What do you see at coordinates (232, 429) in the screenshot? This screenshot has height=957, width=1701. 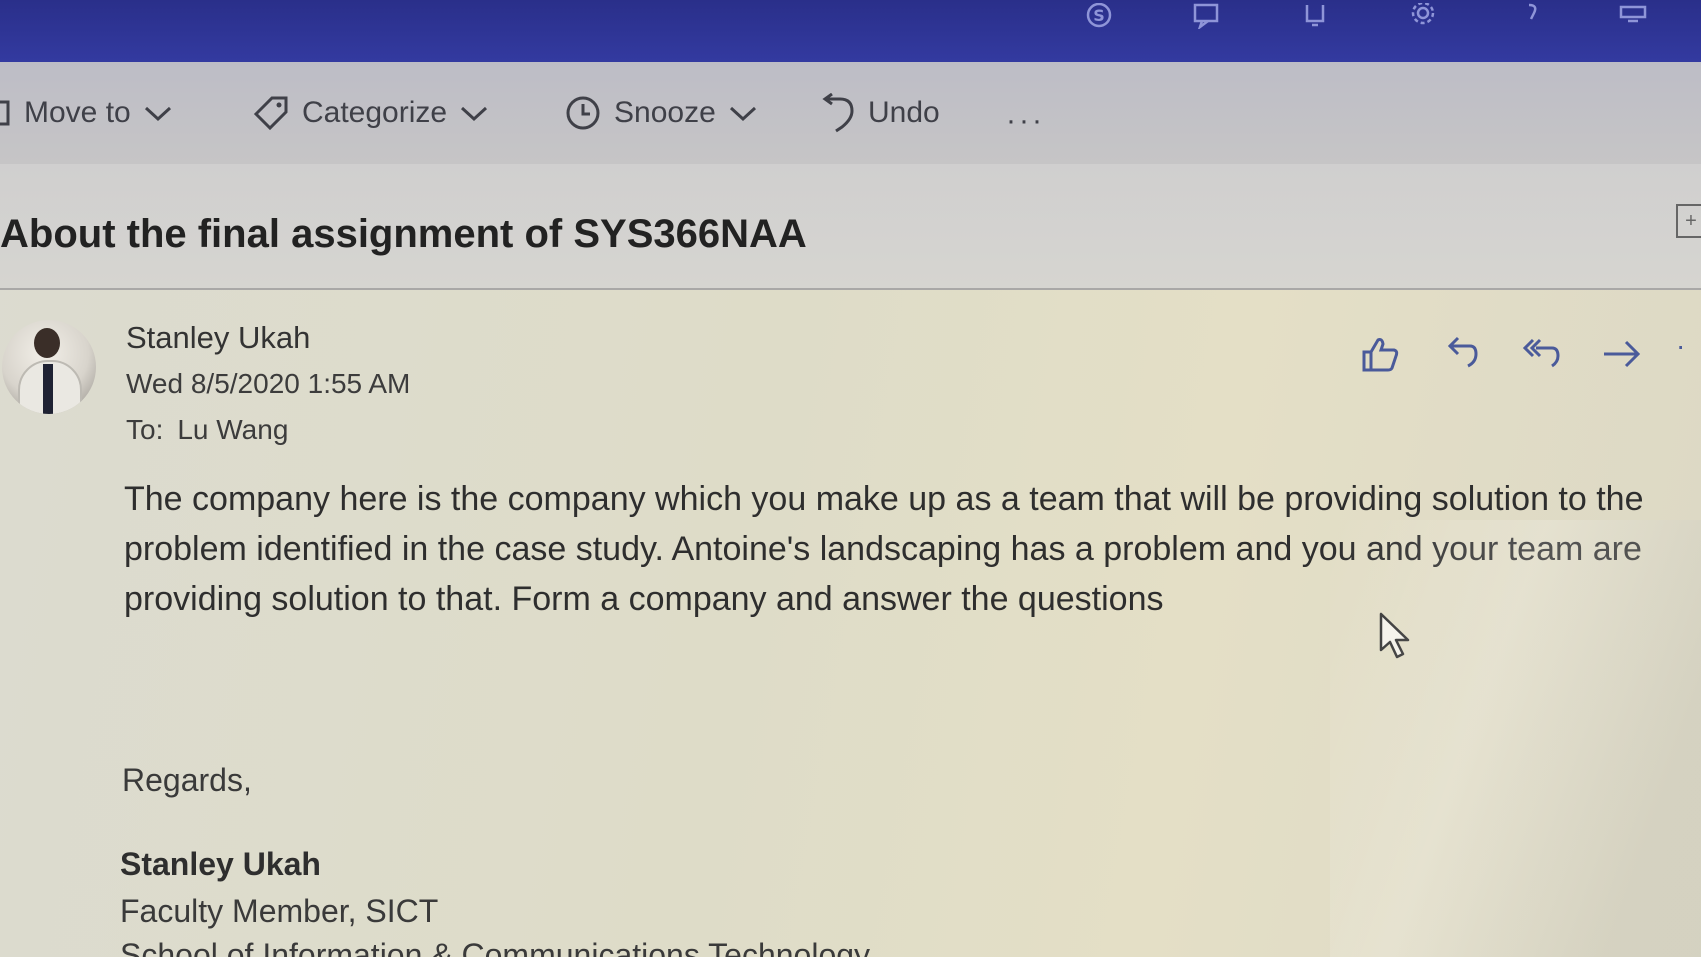 I see `recipient-name: Lu Wang` at bounding box center [232, 429].